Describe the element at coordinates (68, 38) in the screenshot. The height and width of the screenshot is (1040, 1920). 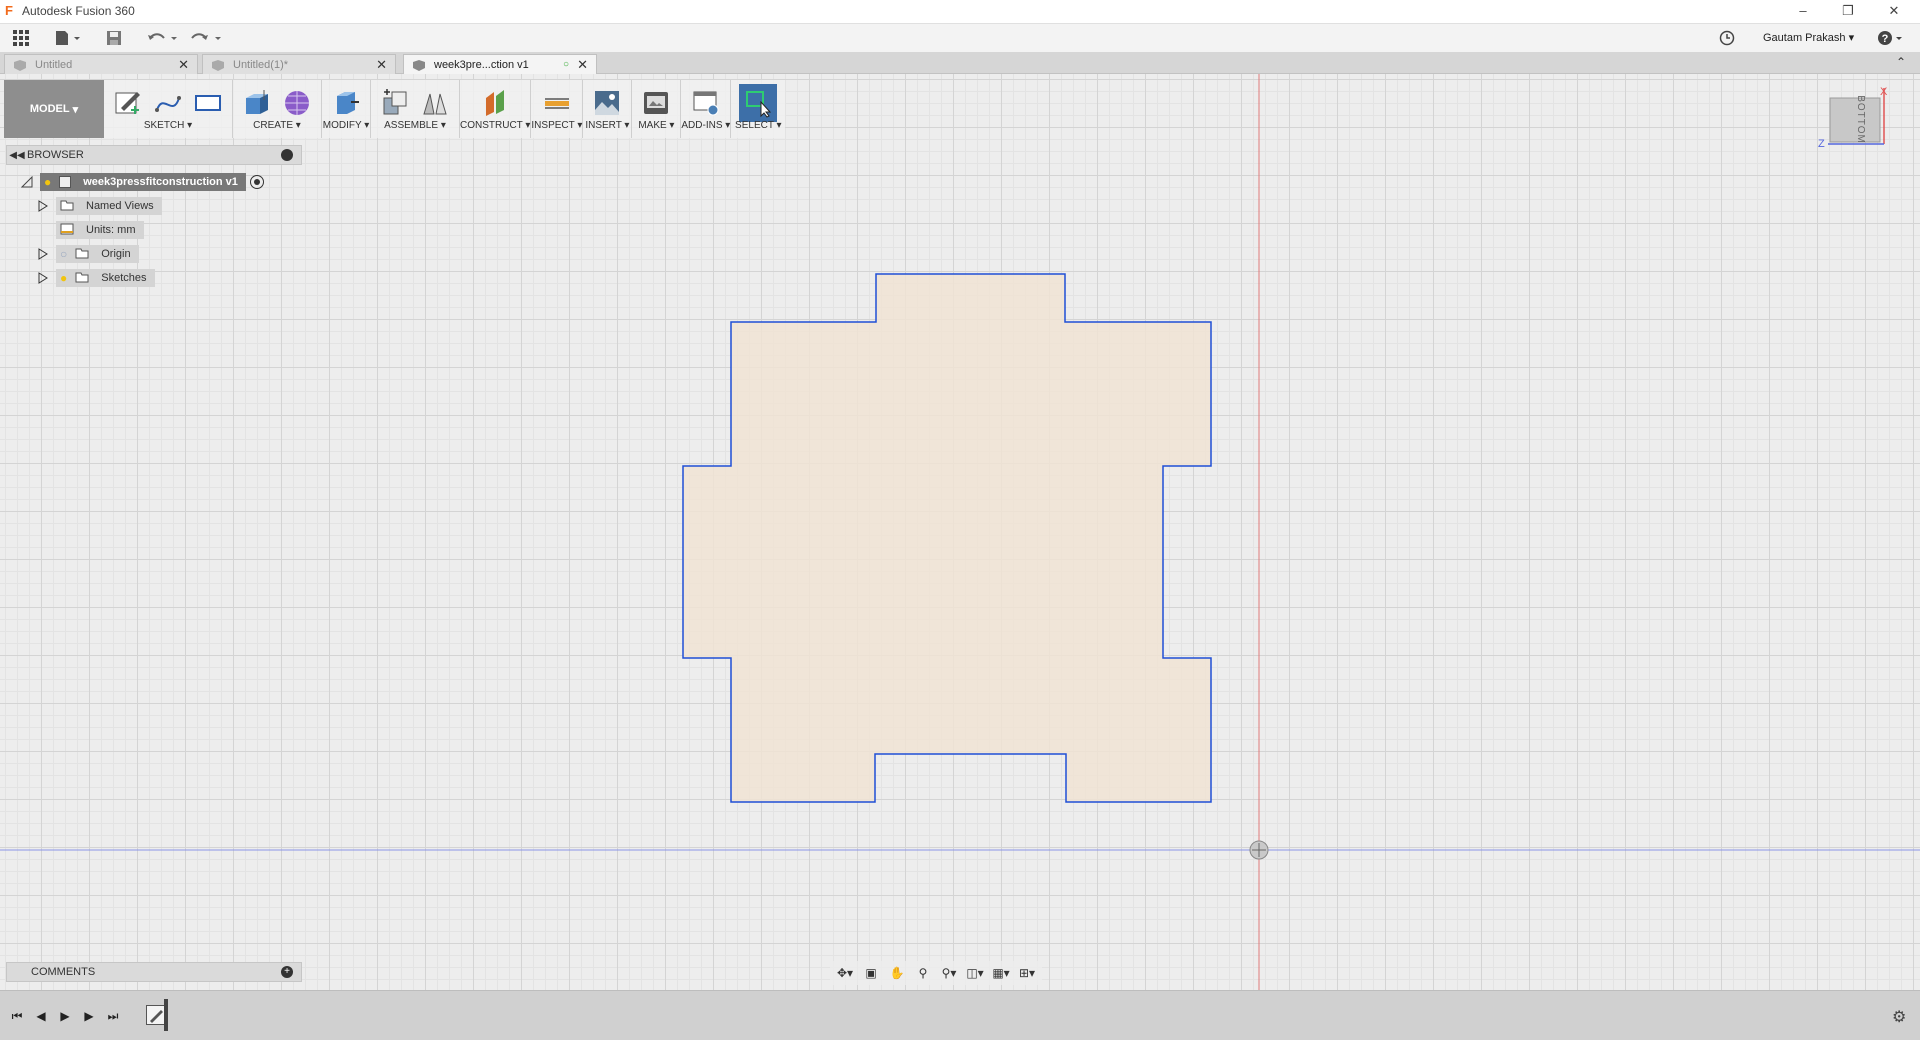
I see `file-menu-icon` at that location.